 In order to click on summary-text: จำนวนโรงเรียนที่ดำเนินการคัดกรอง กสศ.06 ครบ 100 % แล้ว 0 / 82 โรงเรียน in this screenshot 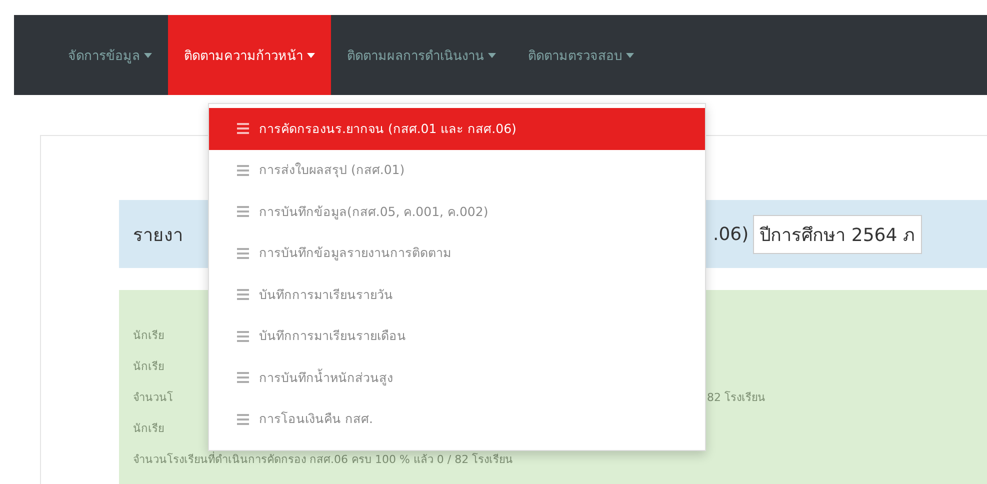, I will do `click(323, 459)`.